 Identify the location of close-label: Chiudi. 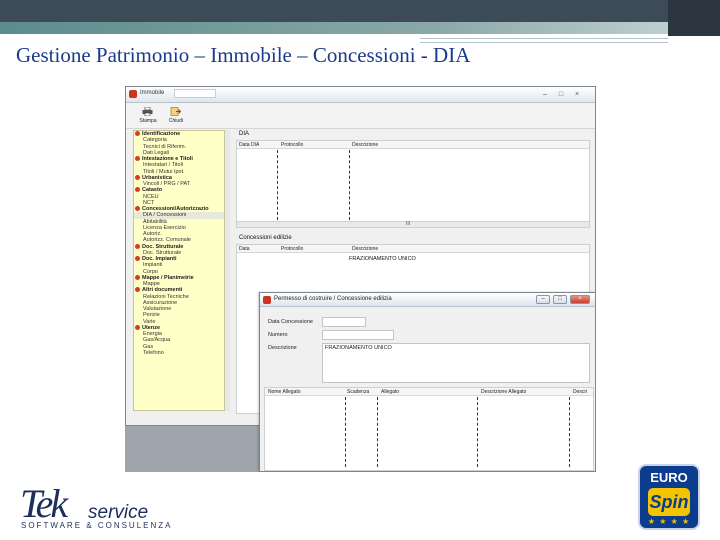
(176, 121).